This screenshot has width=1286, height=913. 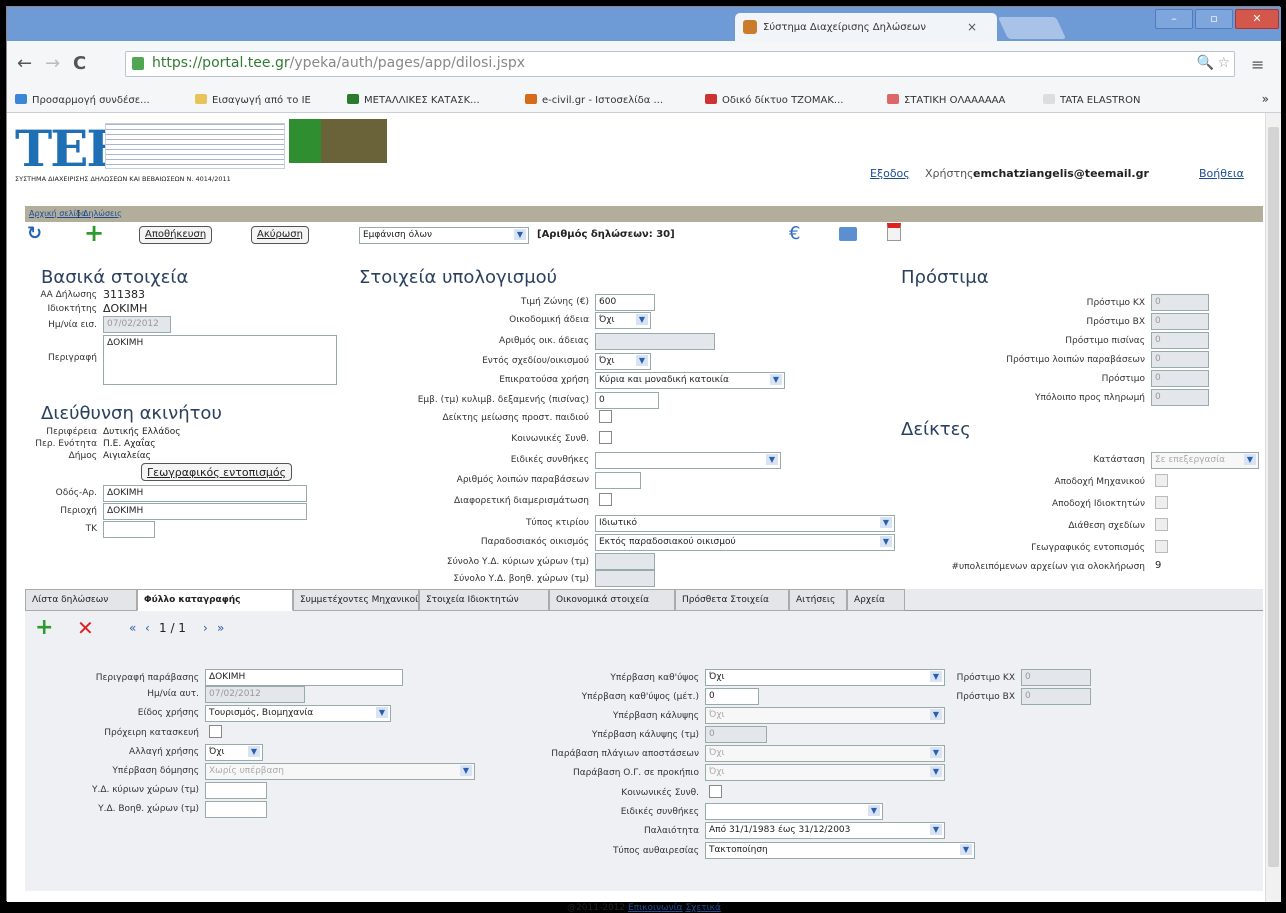 I want to click on save-button: Αποθήκευση, so click(x=176, y=235).